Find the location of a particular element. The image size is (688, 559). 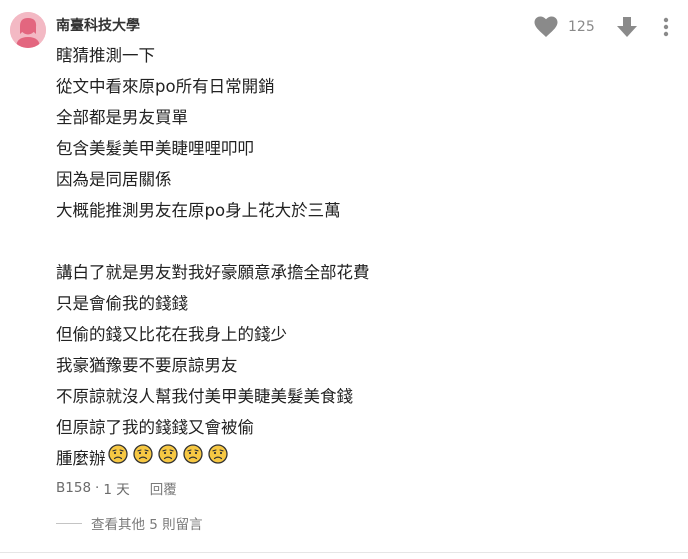

comment-meta: B158 · 1 天 回覆 is located at coordinates (116, 488).